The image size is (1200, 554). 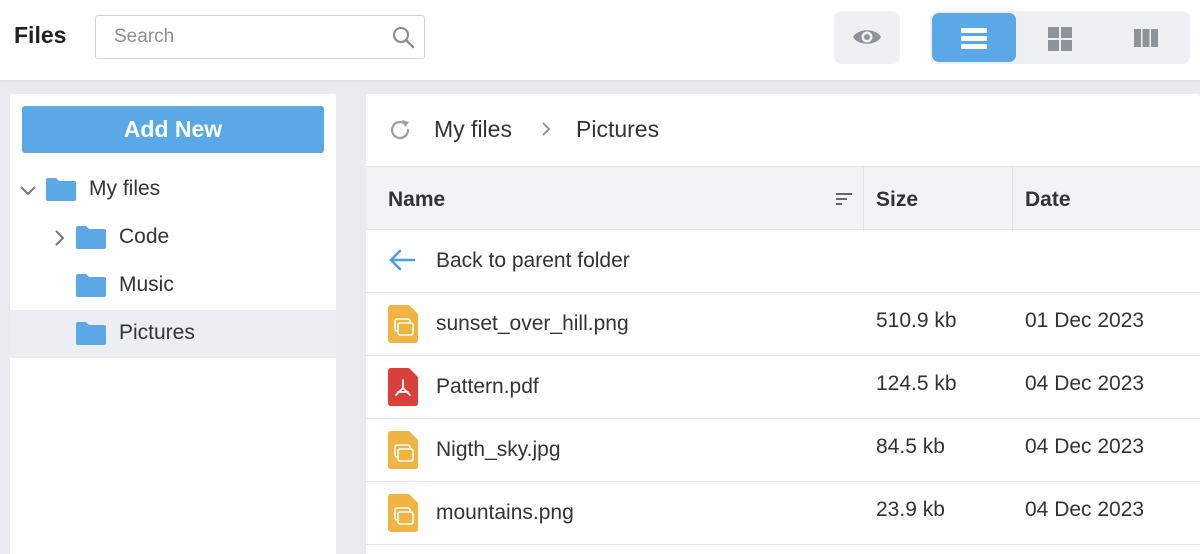 I want to click on tree-item-pictures: Pictures, so click(x=173, y=334).